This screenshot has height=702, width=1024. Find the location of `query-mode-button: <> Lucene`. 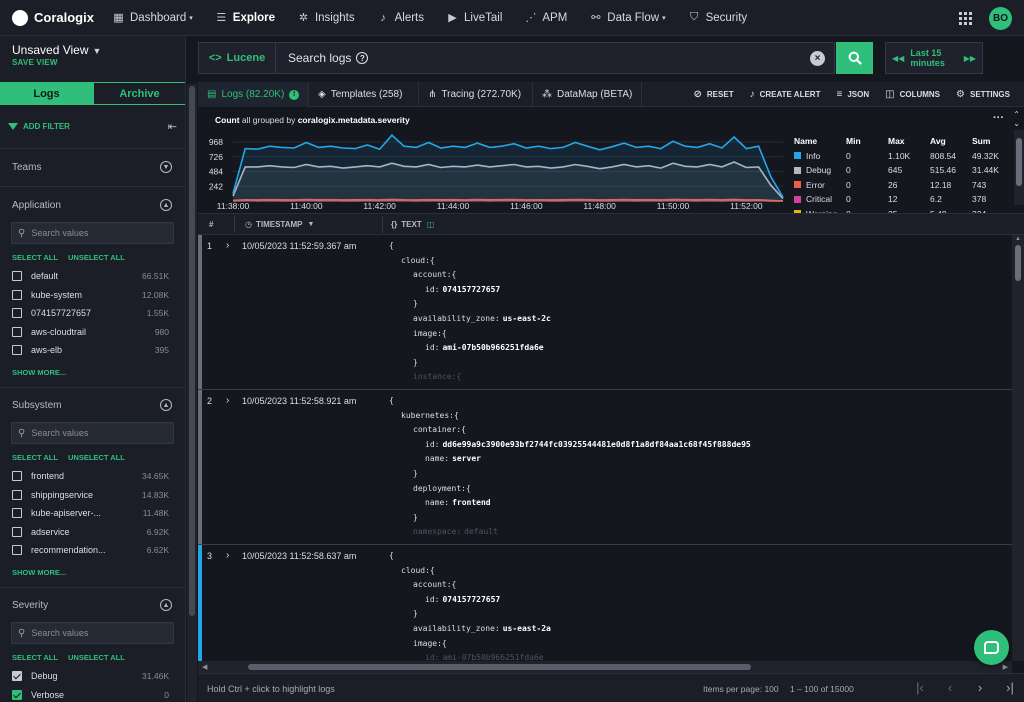

query-mode-button: <> Lucene is located at coordinates (237, 58).